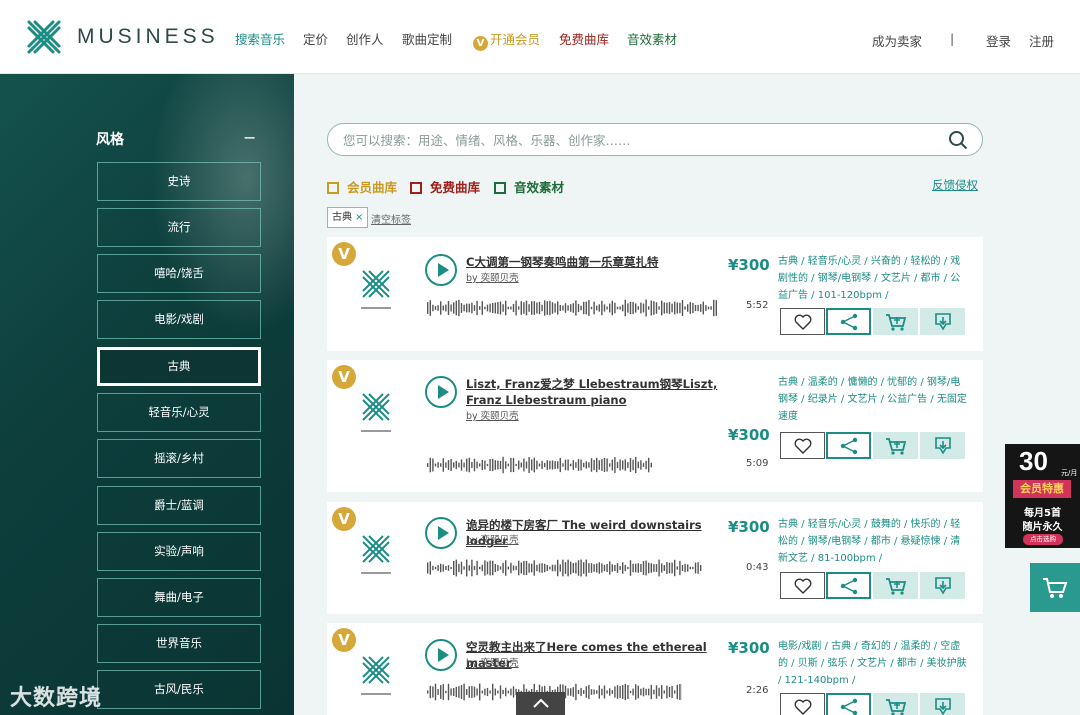  What do you see at coordinates (44, 37) in the screenshot?
I see `musiness-logo-icon` at bounding box center [44, 37].